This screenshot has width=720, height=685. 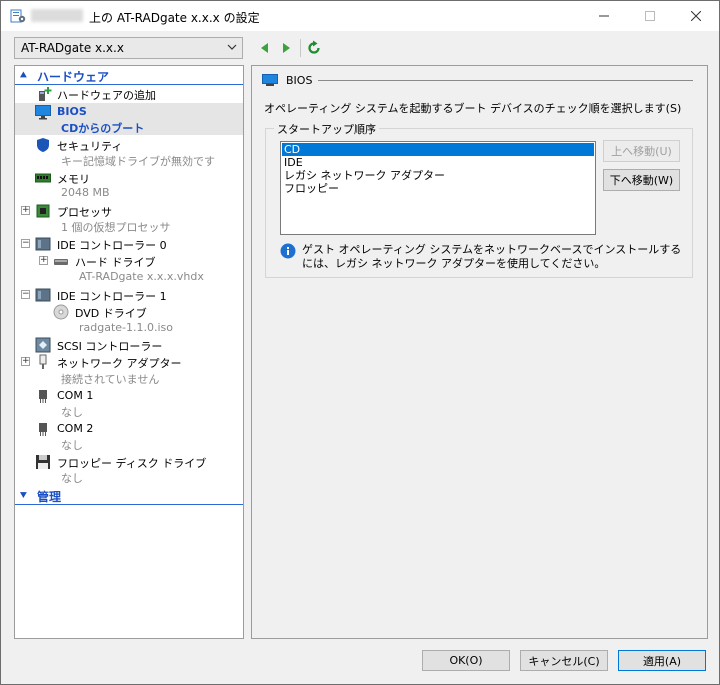 I want to click on sidebar-item-label: プロセッサ, so click(x=84, y=212).